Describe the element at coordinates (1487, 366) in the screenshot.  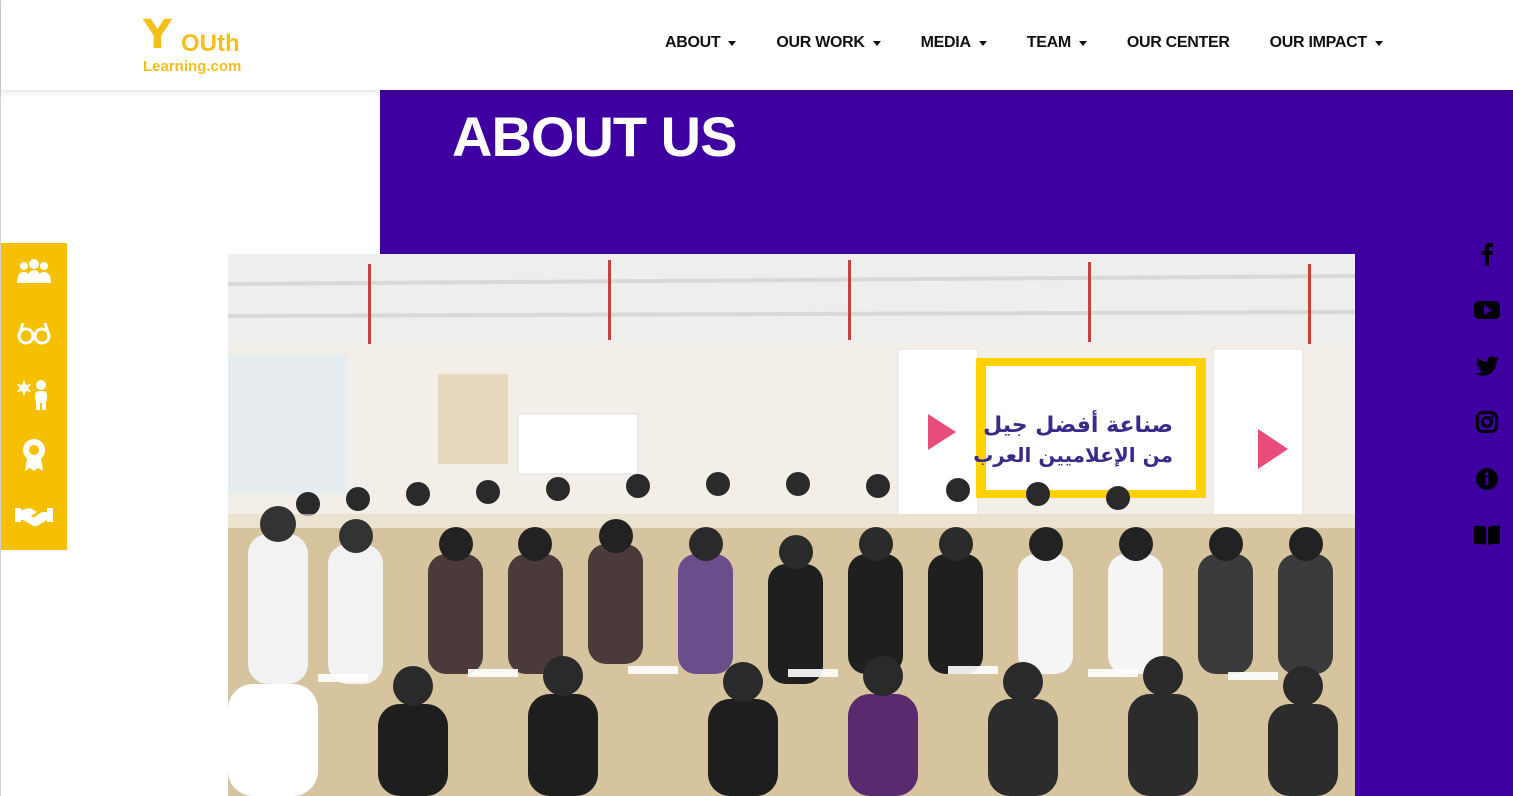
I see `twitter-icon` at that location.